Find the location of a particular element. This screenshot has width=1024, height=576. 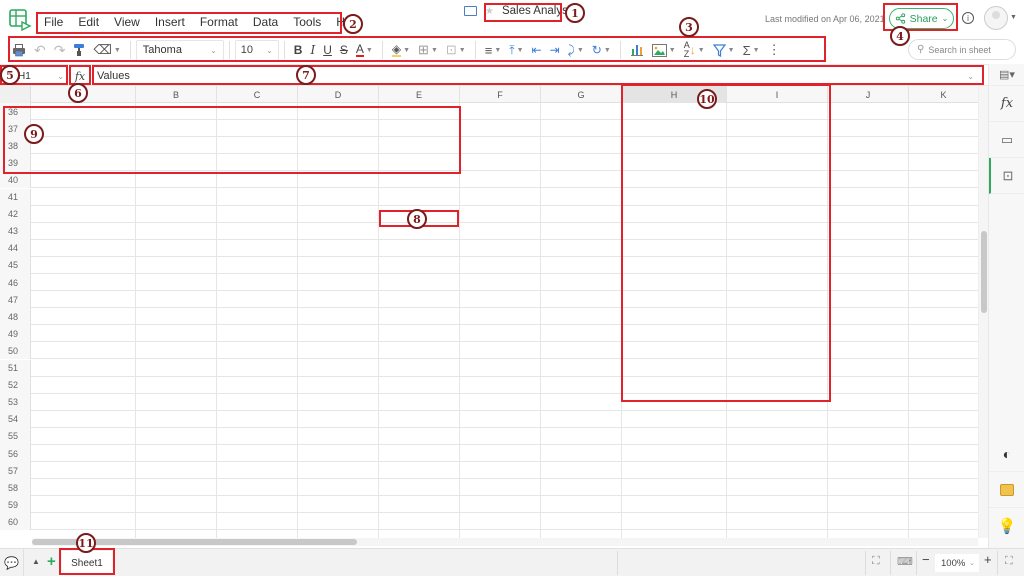

row-header: 48 is located at coordinates (15, 317).